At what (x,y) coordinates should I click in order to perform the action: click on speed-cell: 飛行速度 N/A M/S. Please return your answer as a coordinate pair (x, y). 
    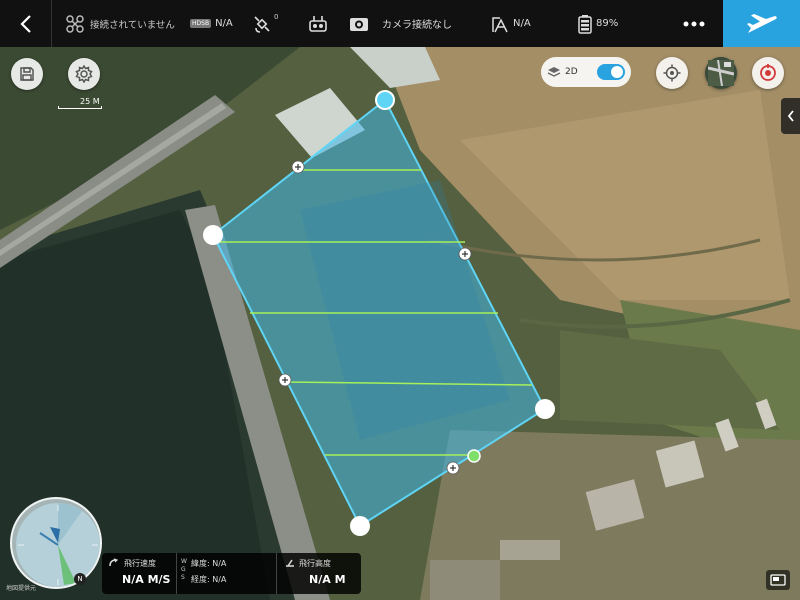
    Looking at the image, I should click on (139, 573).